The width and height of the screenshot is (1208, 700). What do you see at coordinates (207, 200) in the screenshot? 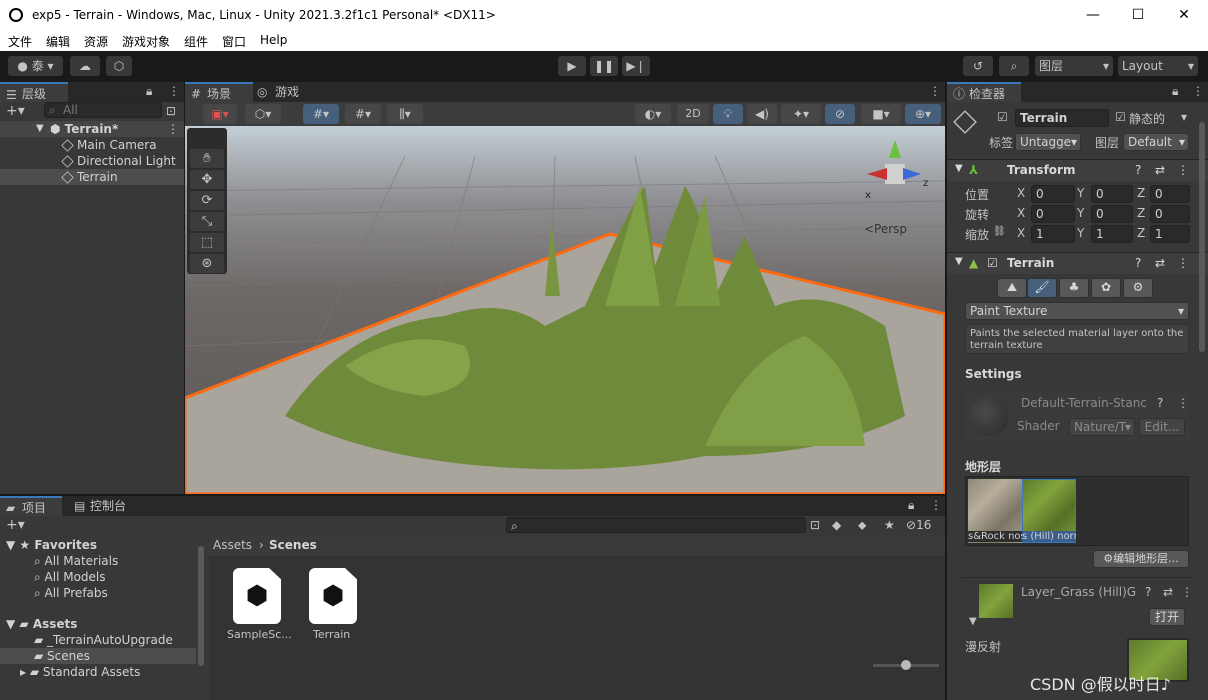
I see `rotate-tool-icon: ⟳` at bounding box center [207, 200].